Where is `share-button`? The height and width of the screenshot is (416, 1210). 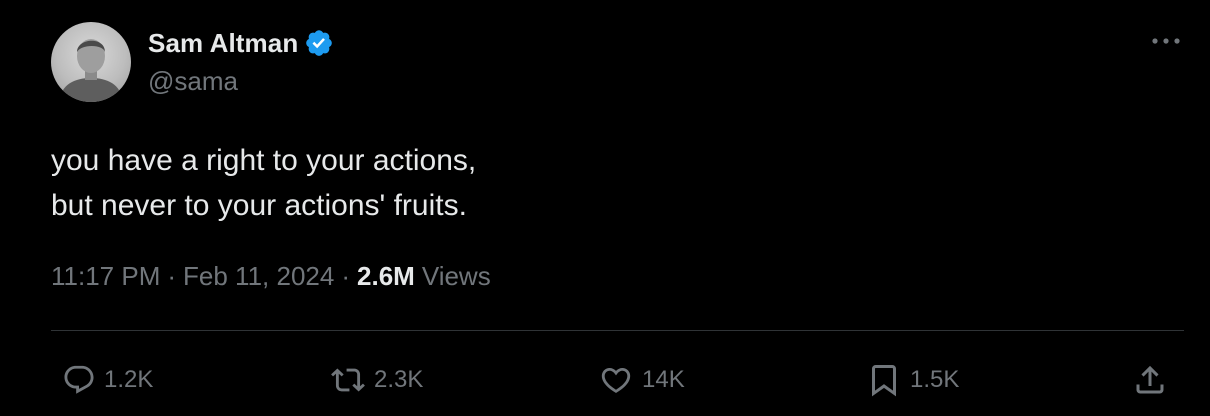
share-button is located at coordinates (1150, 380).